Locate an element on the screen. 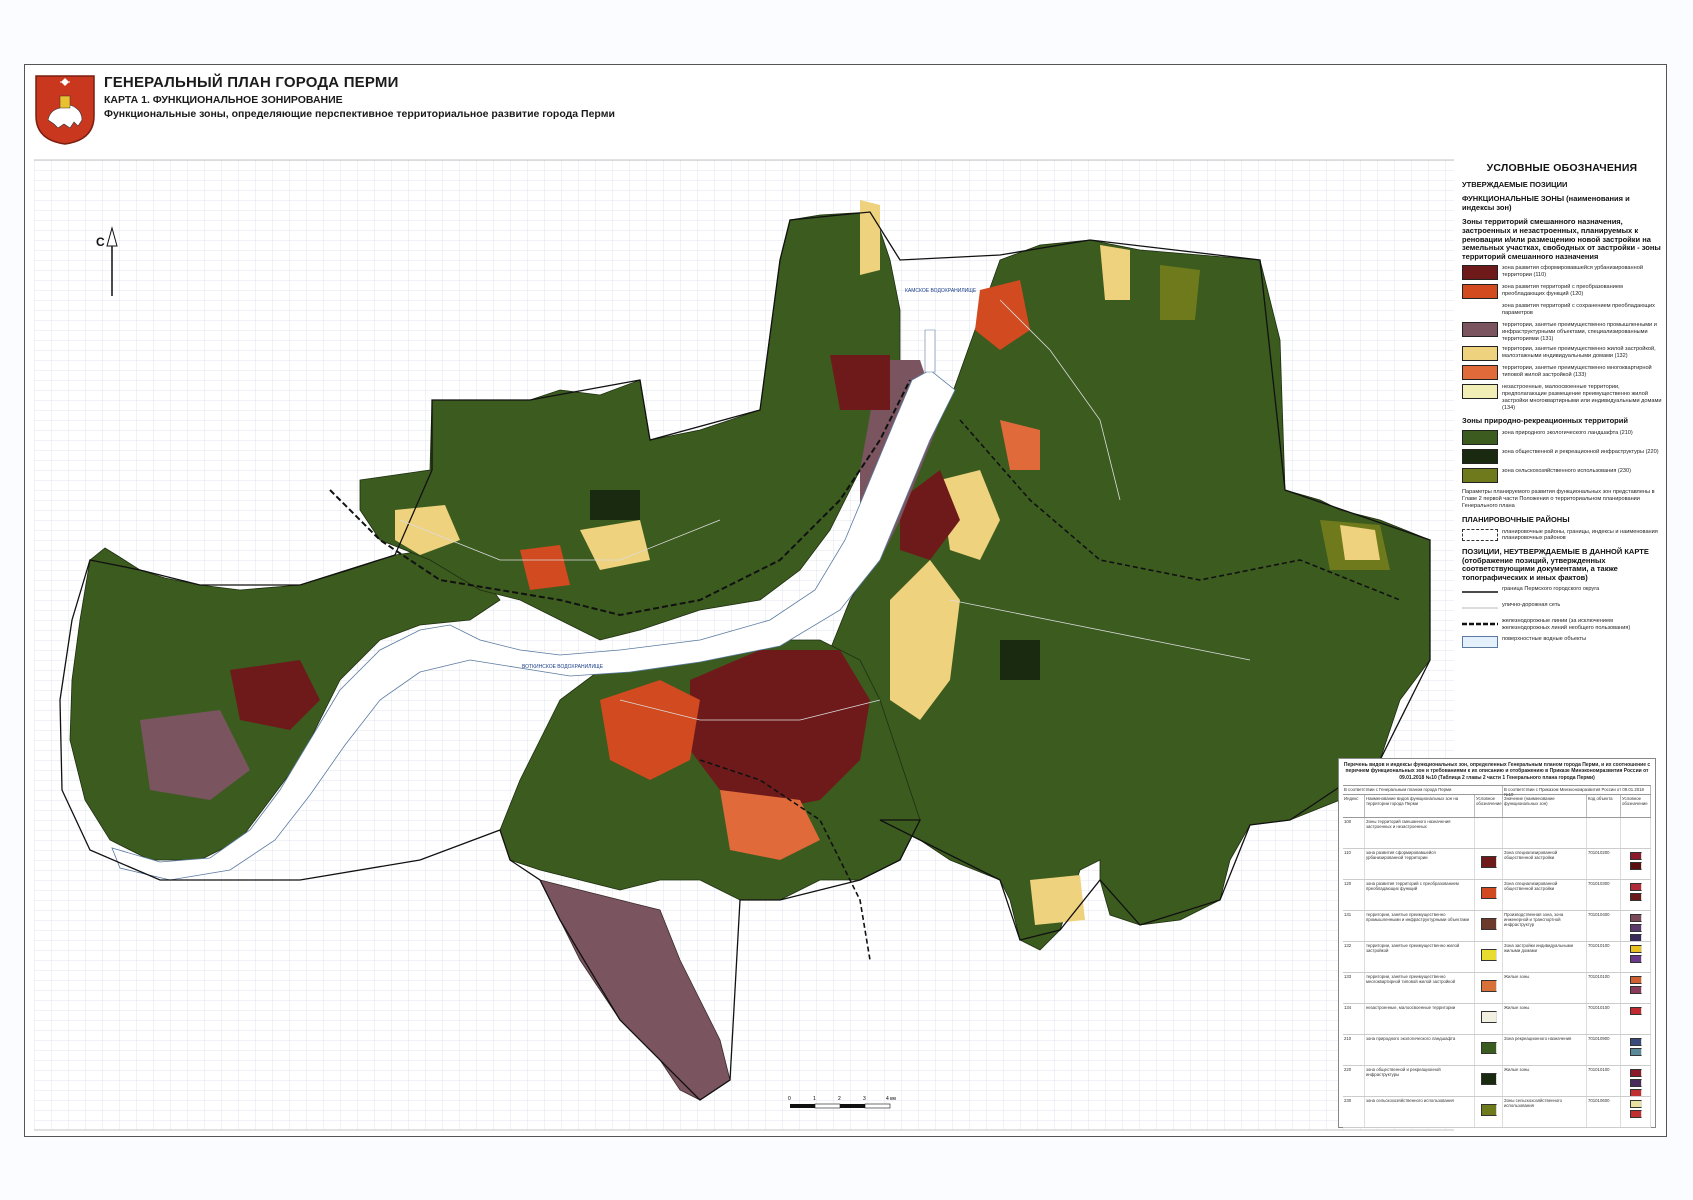  scale-tick-4: 4 км is located at coordinates (891, 1099).